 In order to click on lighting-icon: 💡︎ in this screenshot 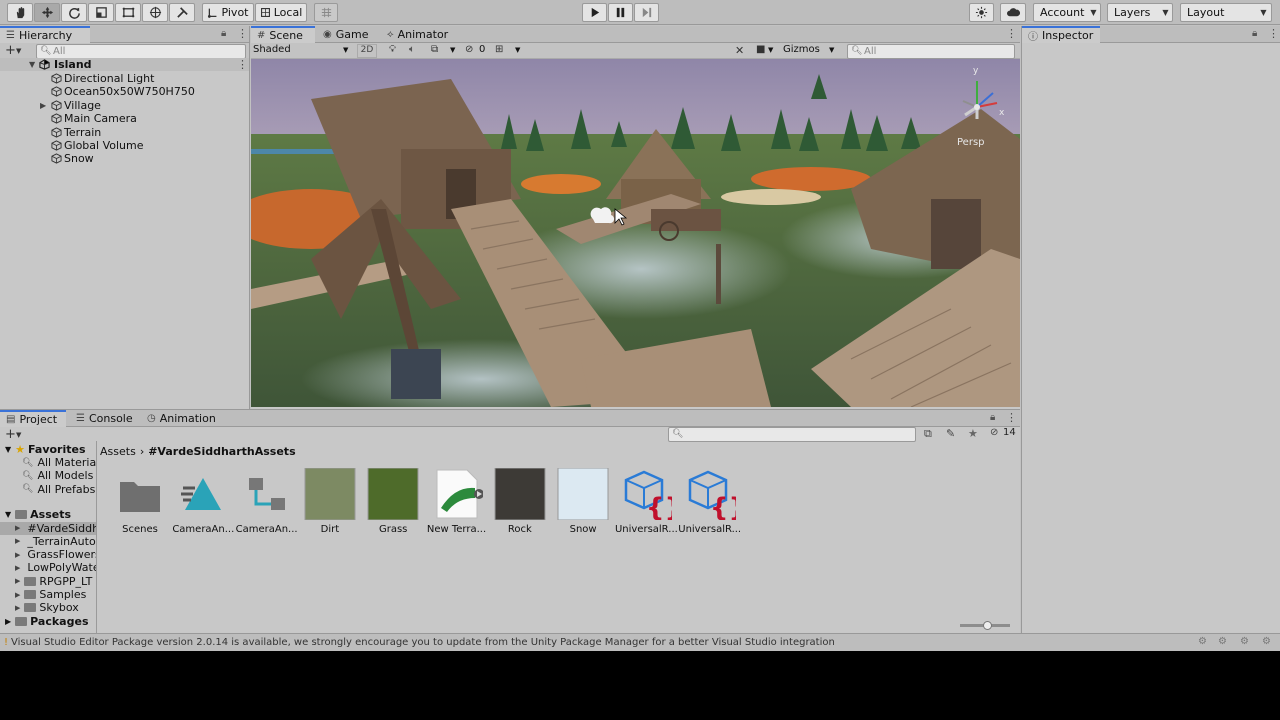, I will do `click(392, 49)`.